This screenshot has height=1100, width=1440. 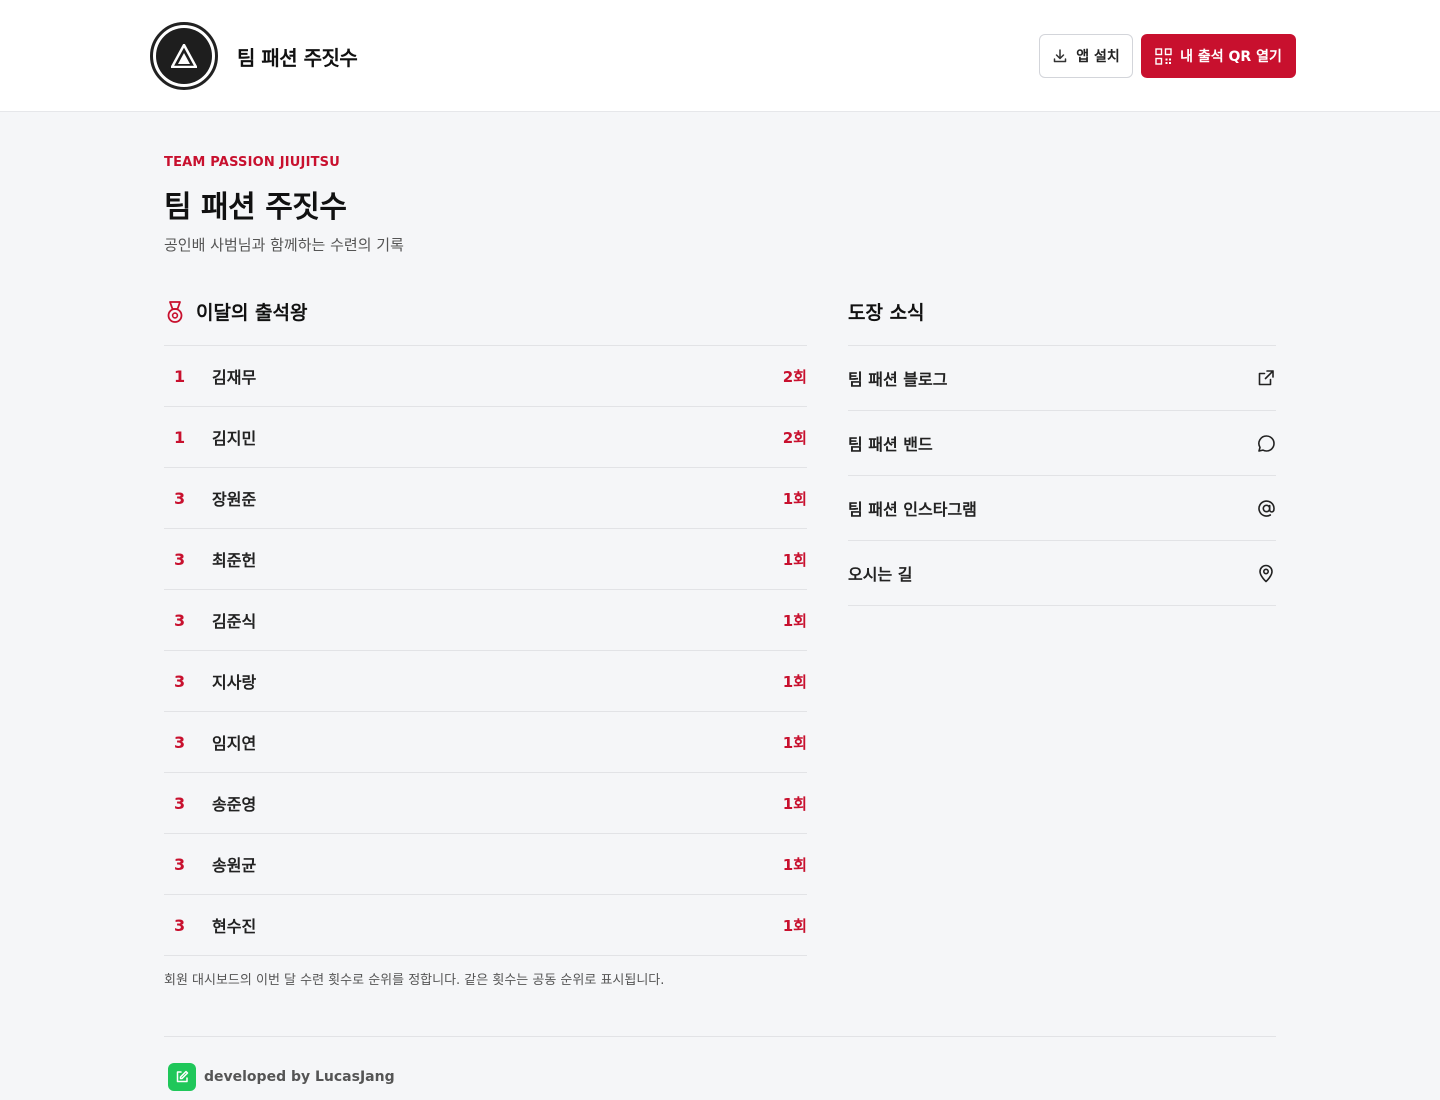 What do you see at coordinates (485, 376) in the screenshot?
I see `ranking-row: 1 김재무 2회` at bounding box center [485, 376].